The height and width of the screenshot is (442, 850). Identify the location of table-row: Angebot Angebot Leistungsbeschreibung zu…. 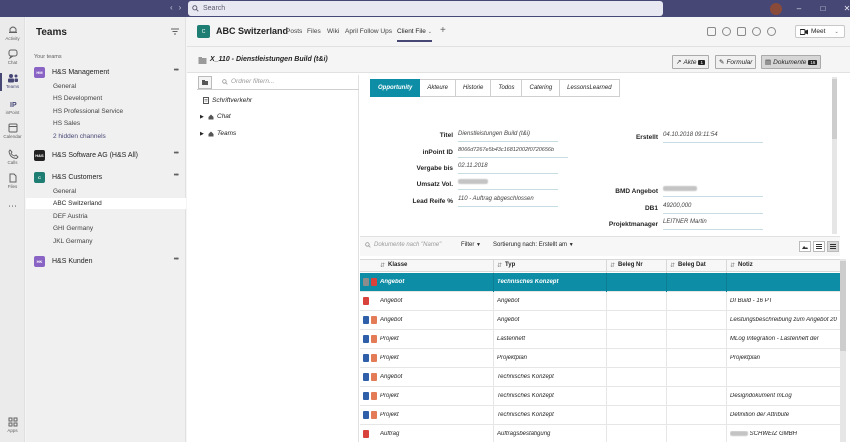
(600, 320).